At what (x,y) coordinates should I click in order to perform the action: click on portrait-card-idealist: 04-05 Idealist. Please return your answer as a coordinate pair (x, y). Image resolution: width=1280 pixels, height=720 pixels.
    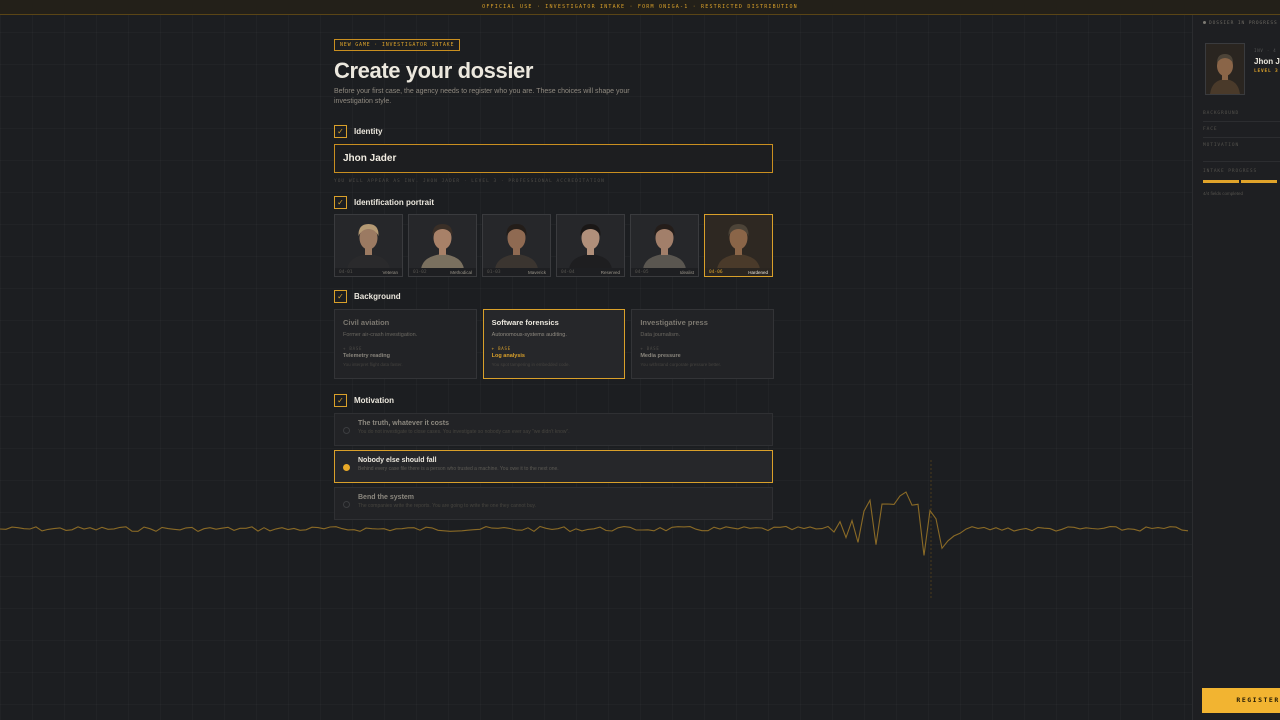
    Looking at the image, I should click on (664, 245).